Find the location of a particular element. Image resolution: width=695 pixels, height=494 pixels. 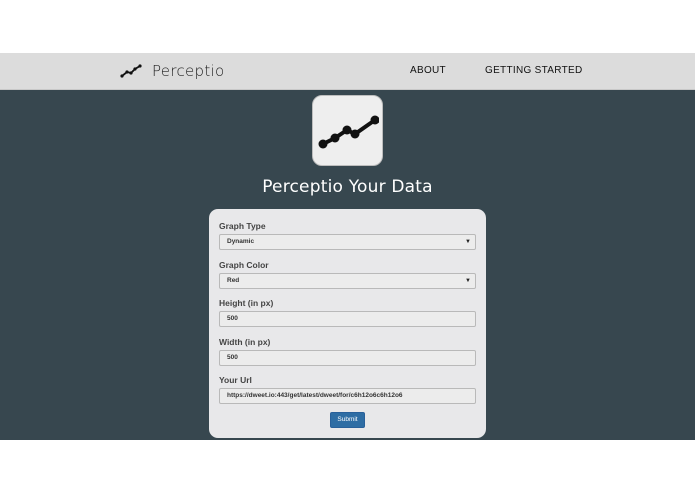

height-label: Height (in px) is located at coordinates (246, 303).